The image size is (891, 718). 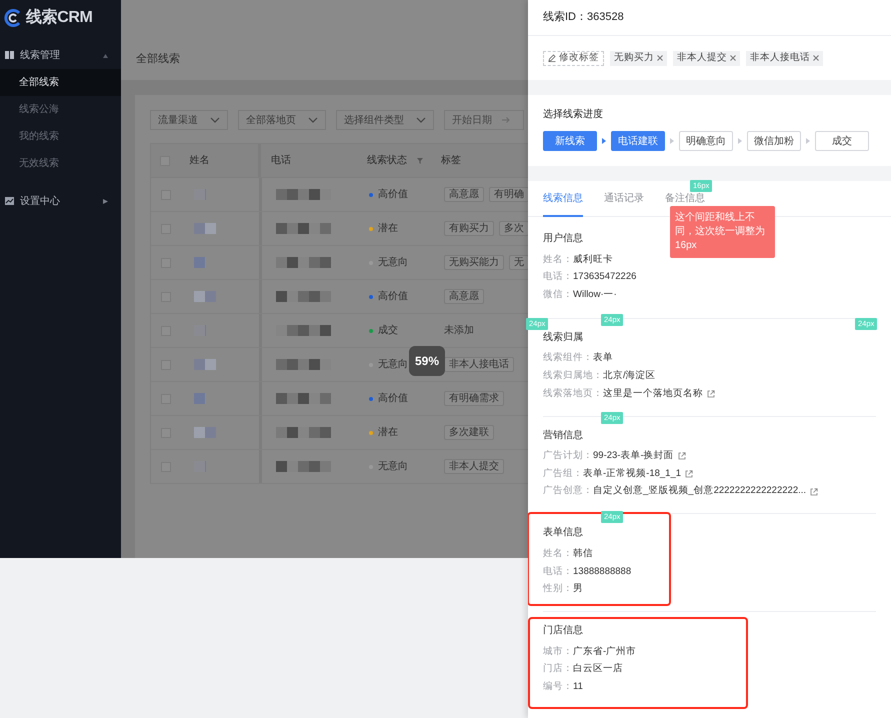 I want to click on progress-step: 电话建联, so click(x=638, y=141).